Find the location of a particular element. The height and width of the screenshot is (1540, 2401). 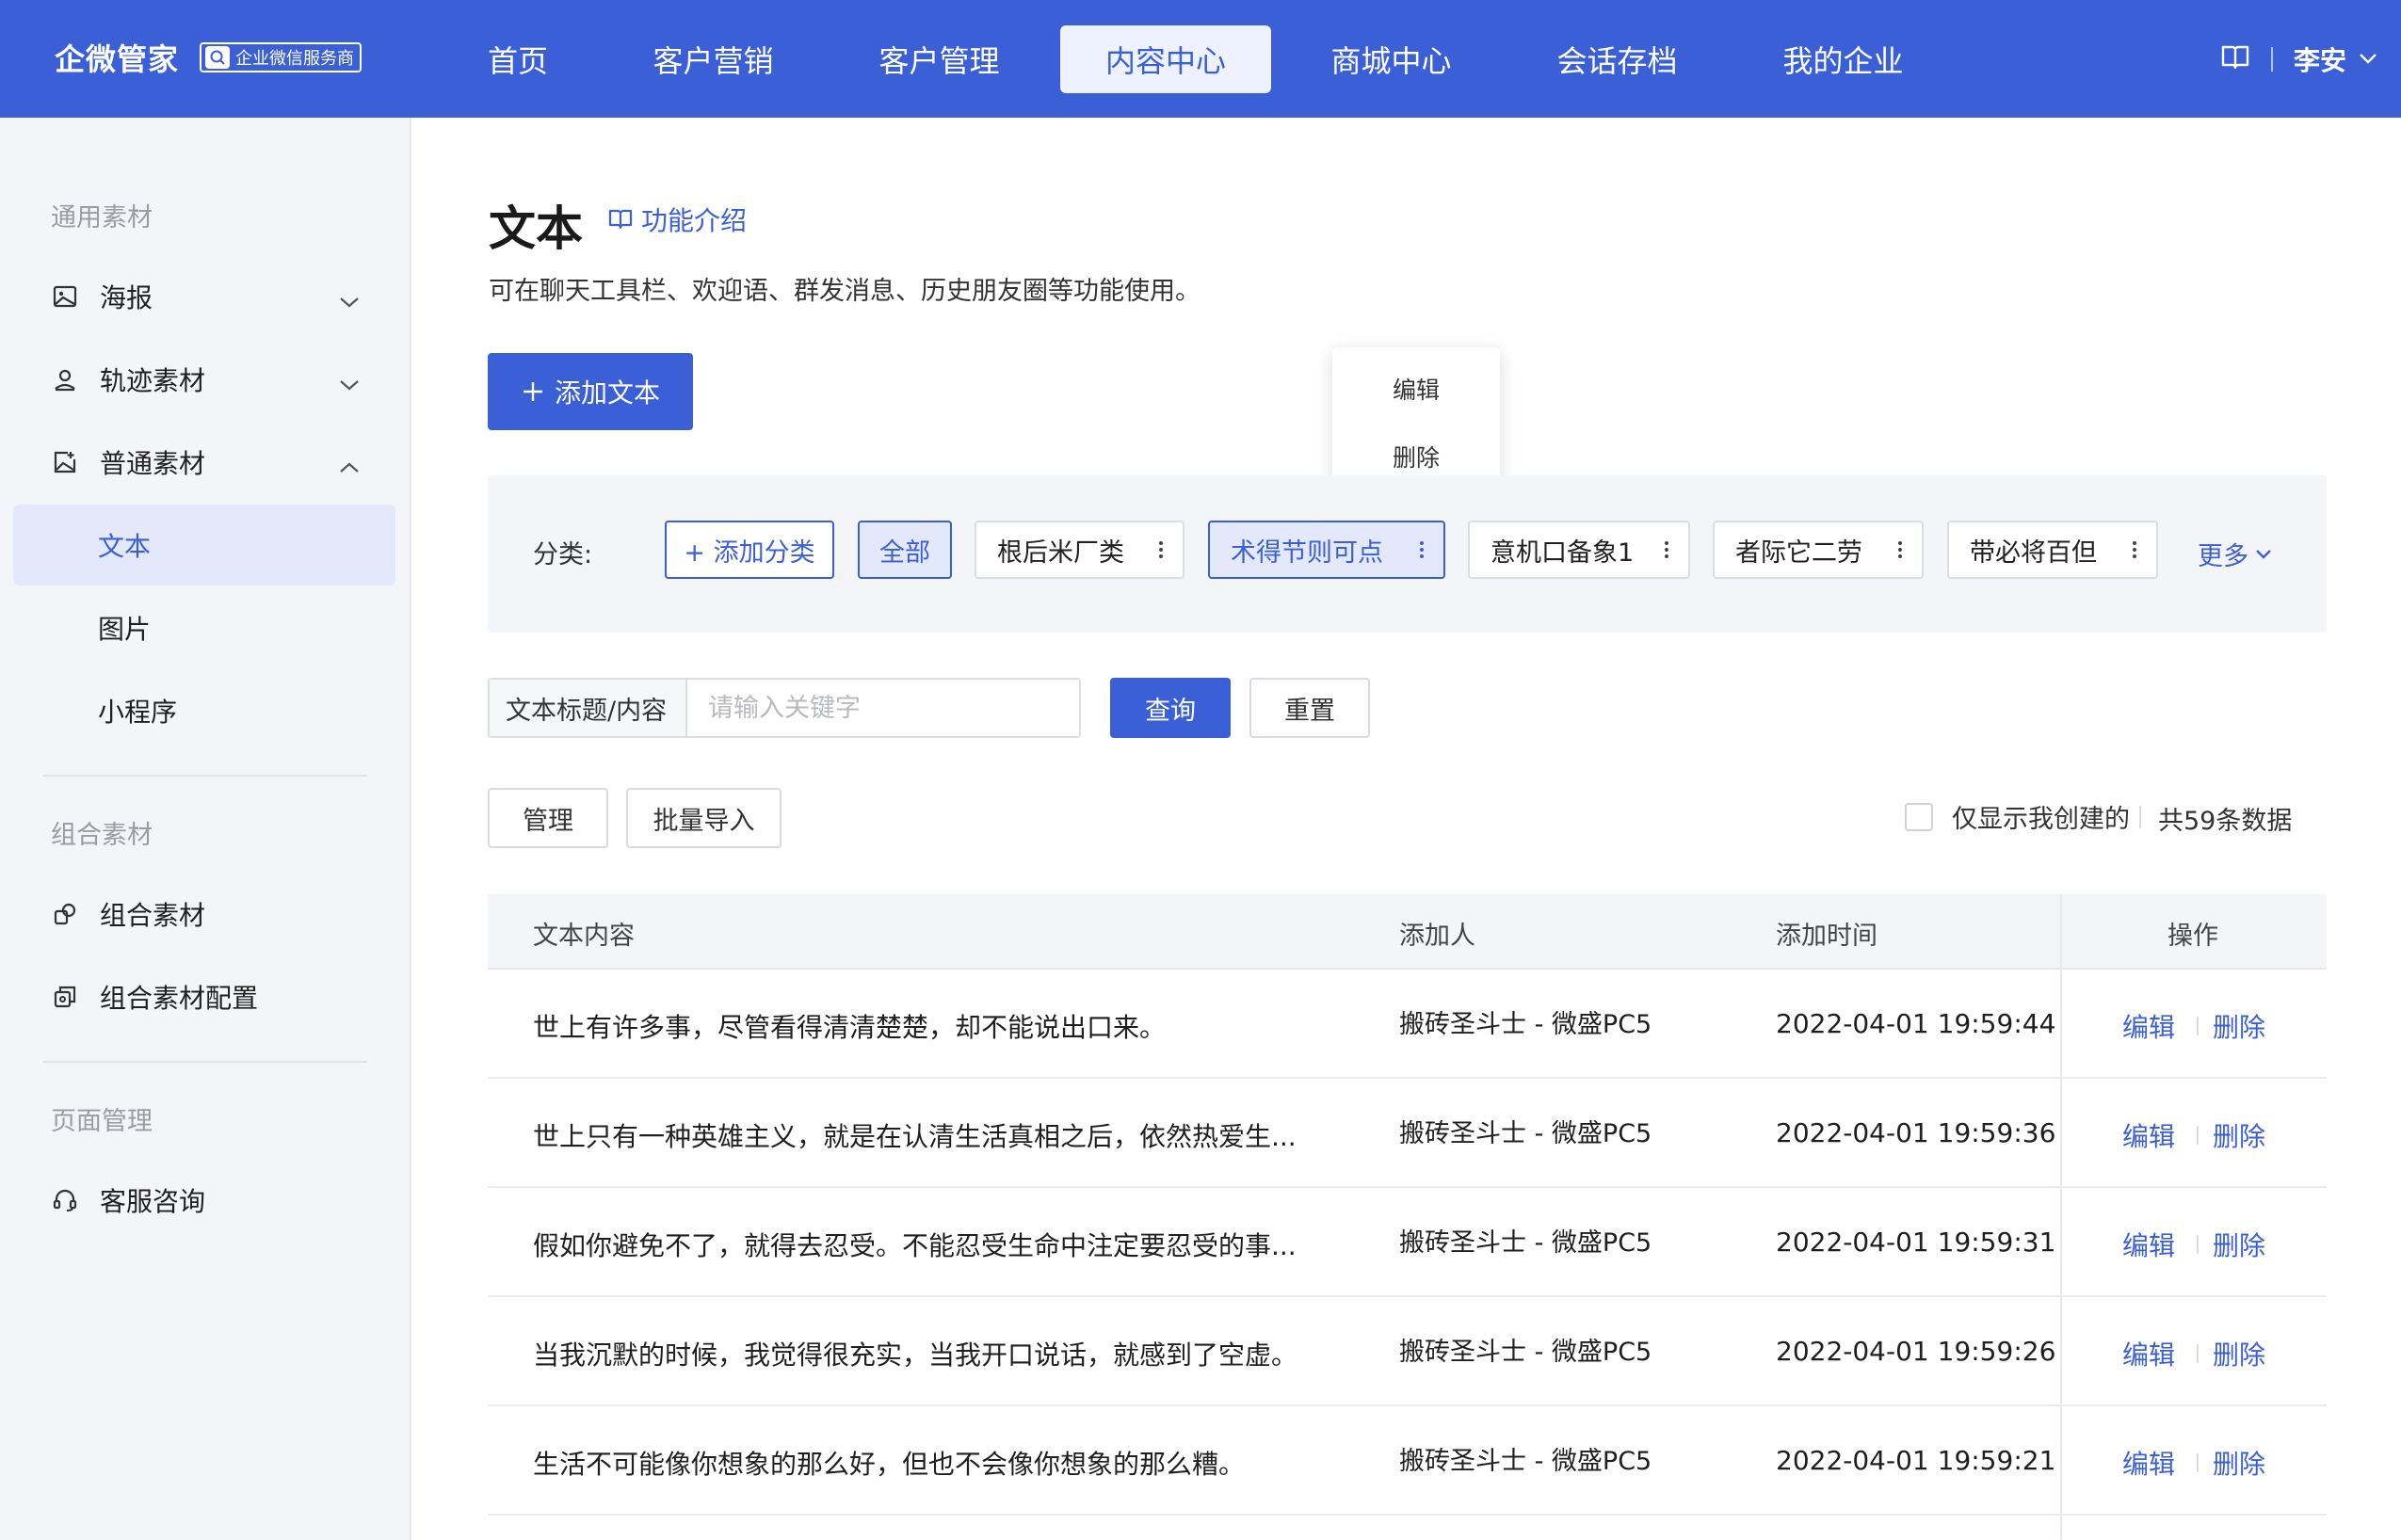

top-right-tools: 李安 is located at coordinates (2299, 59).